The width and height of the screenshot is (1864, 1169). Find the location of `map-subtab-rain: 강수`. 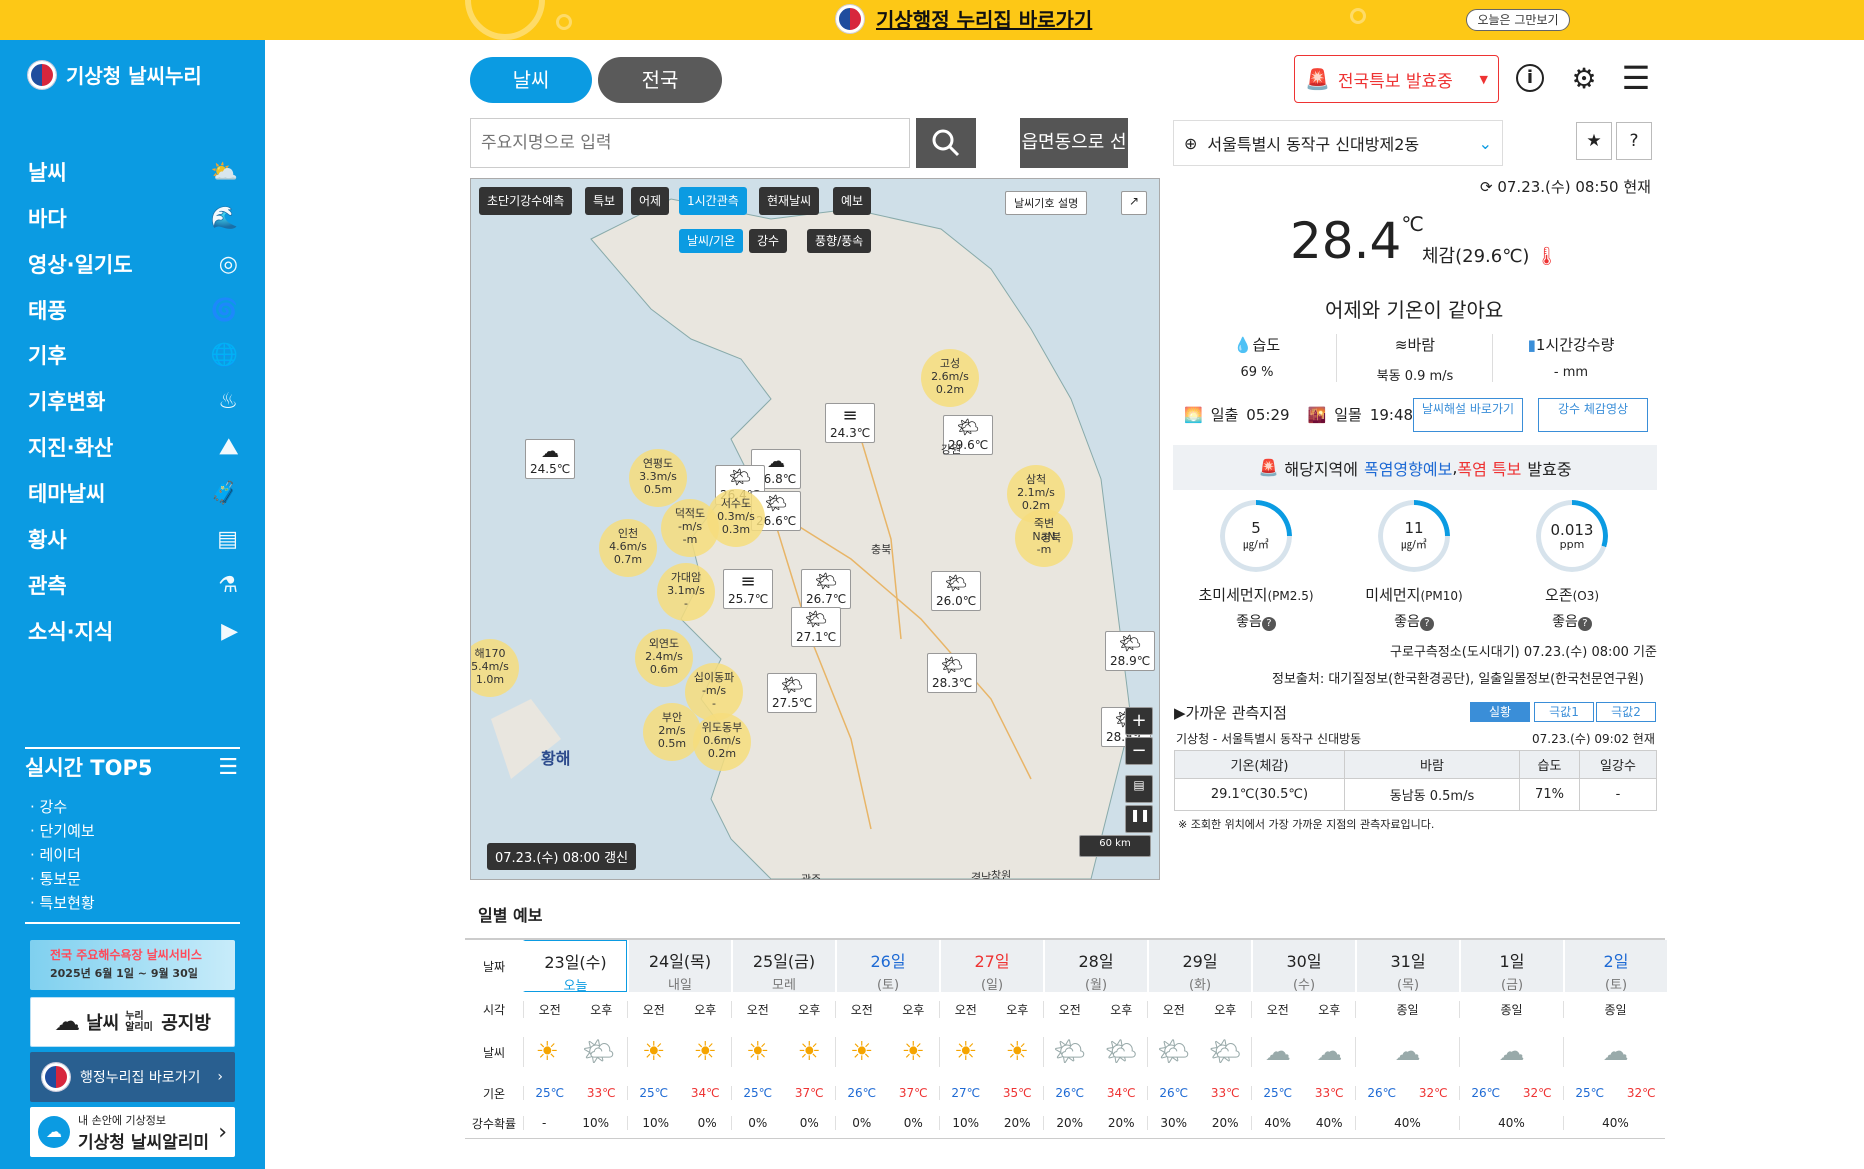

map-subtab-rain: 강수 is located at coordinates (768, 241).